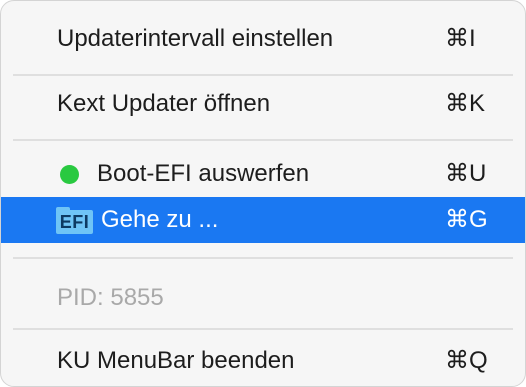 This screenshot has height=387, width=526. I want to click on menu-item-shortcut: ⌘K, so click(465, 103).